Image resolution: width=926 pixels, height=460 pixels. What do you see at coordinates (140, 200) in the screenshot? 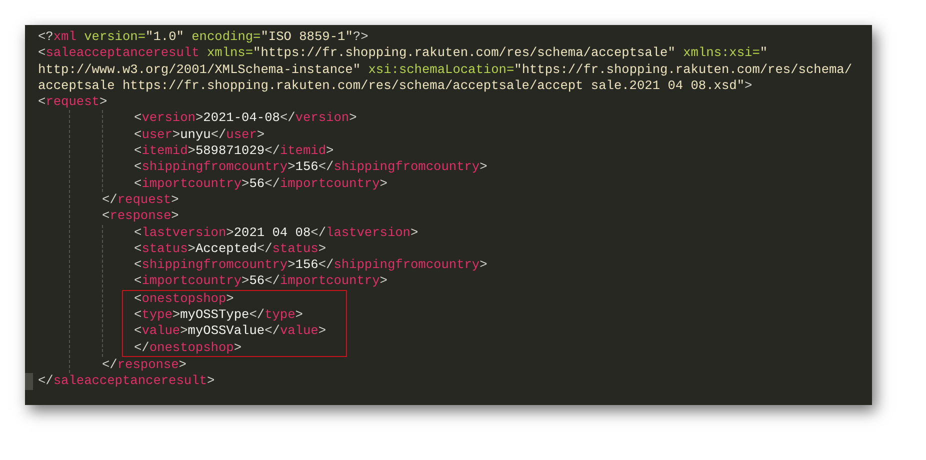
I see `code-line: </request>` at bounding box center [140, 200].